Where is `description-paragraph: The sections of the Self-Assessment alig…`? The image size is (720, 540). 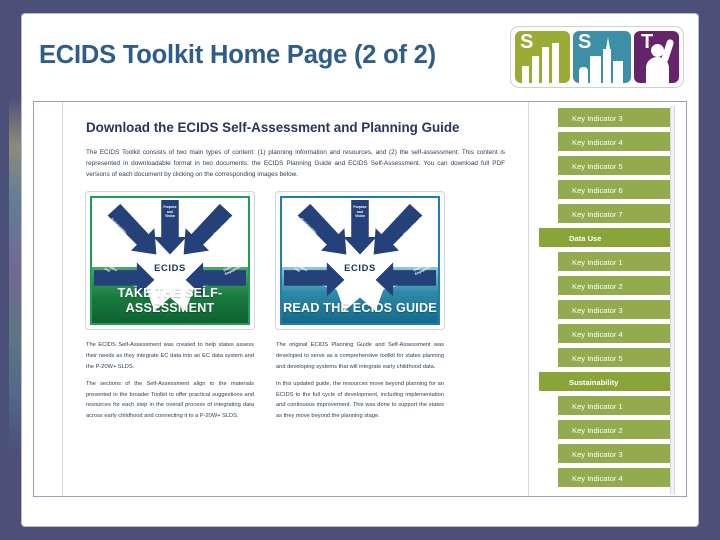 description-paragraph: The sections of the Self-Assessment alig… is located at coordinates (170, 400).